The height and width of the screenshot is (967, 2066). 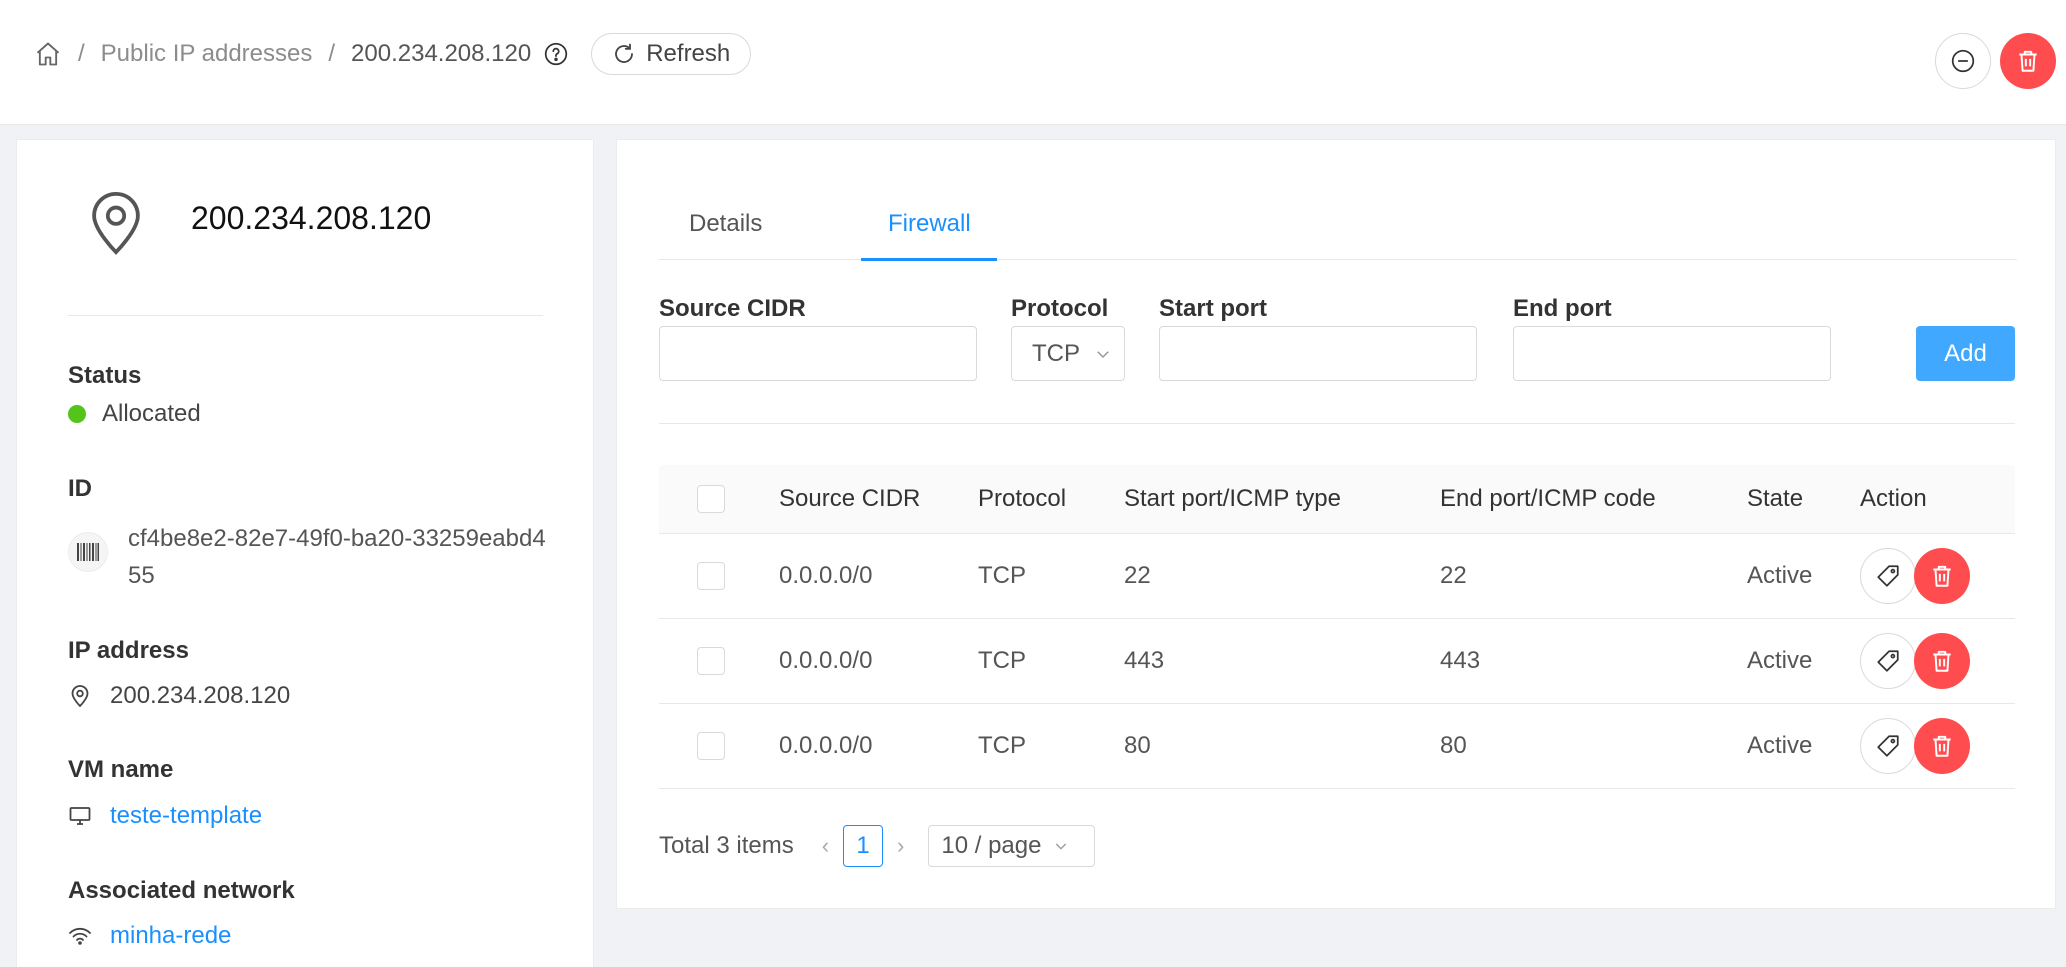 I want to click on delete-ip-button, so click(x=2028, y=61).